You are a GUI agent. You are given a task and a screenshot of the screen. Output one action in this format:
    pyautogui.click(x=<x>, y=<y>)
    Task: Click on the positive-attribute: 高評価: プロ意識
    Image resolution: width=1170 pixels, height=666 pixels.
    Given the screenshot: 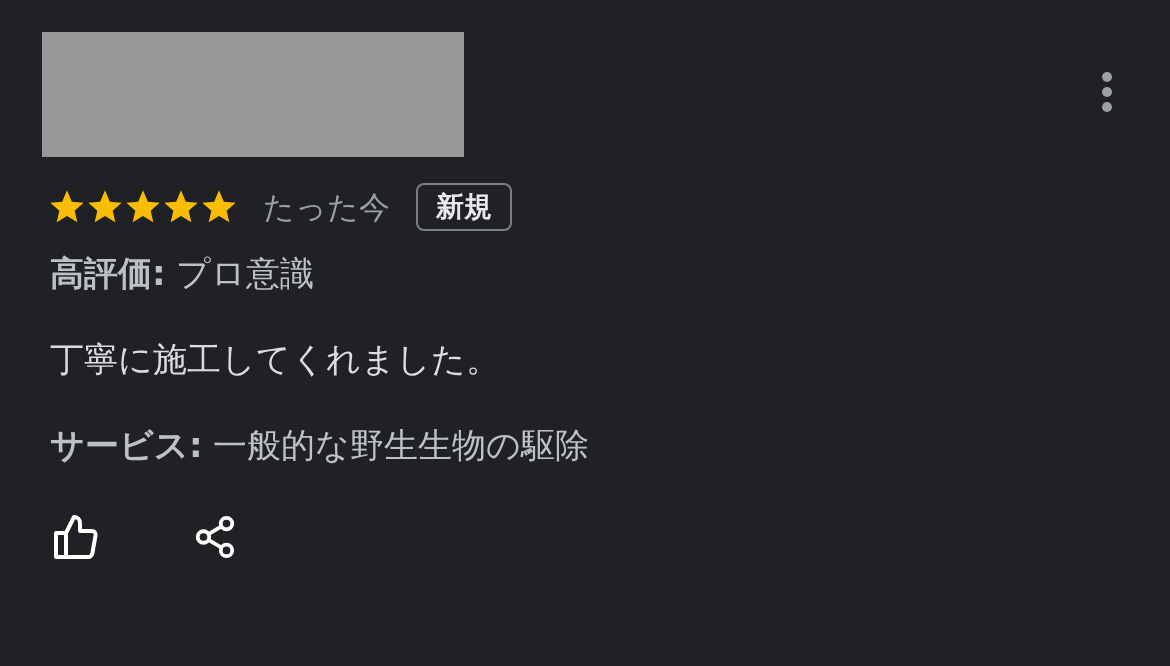 What is the action you would take?
    pyautogui.click(x=183, y=273)
    